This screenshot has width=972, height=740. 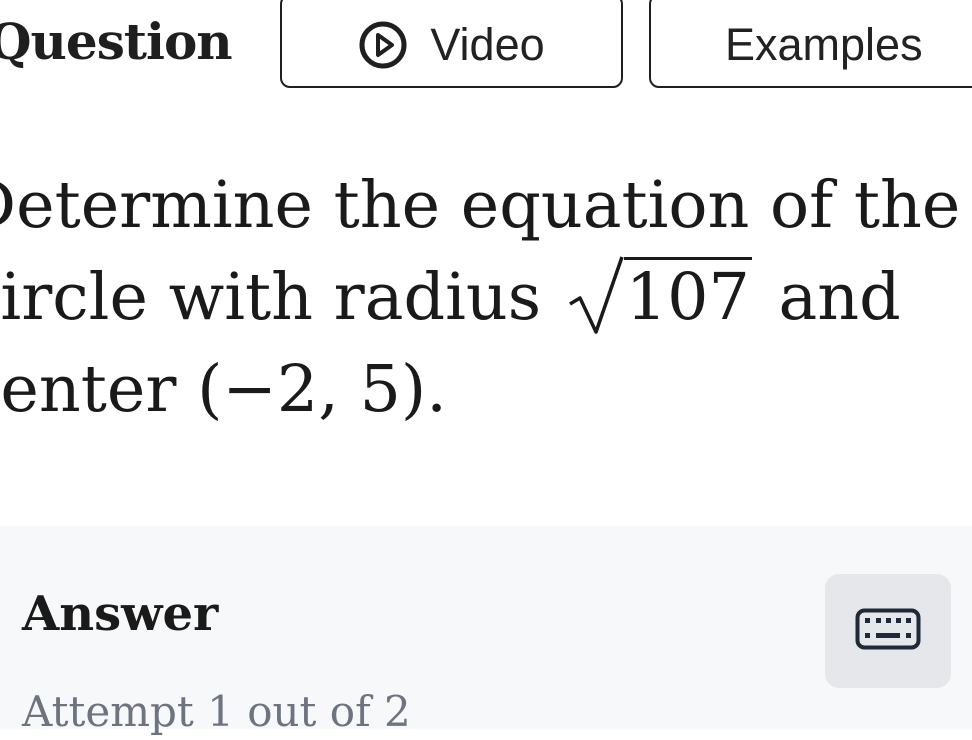 What do you see at coordinates (88, 389) in the screenshot?
I see `problem-line-3-prefix: center` at bounding box center [88, 389].